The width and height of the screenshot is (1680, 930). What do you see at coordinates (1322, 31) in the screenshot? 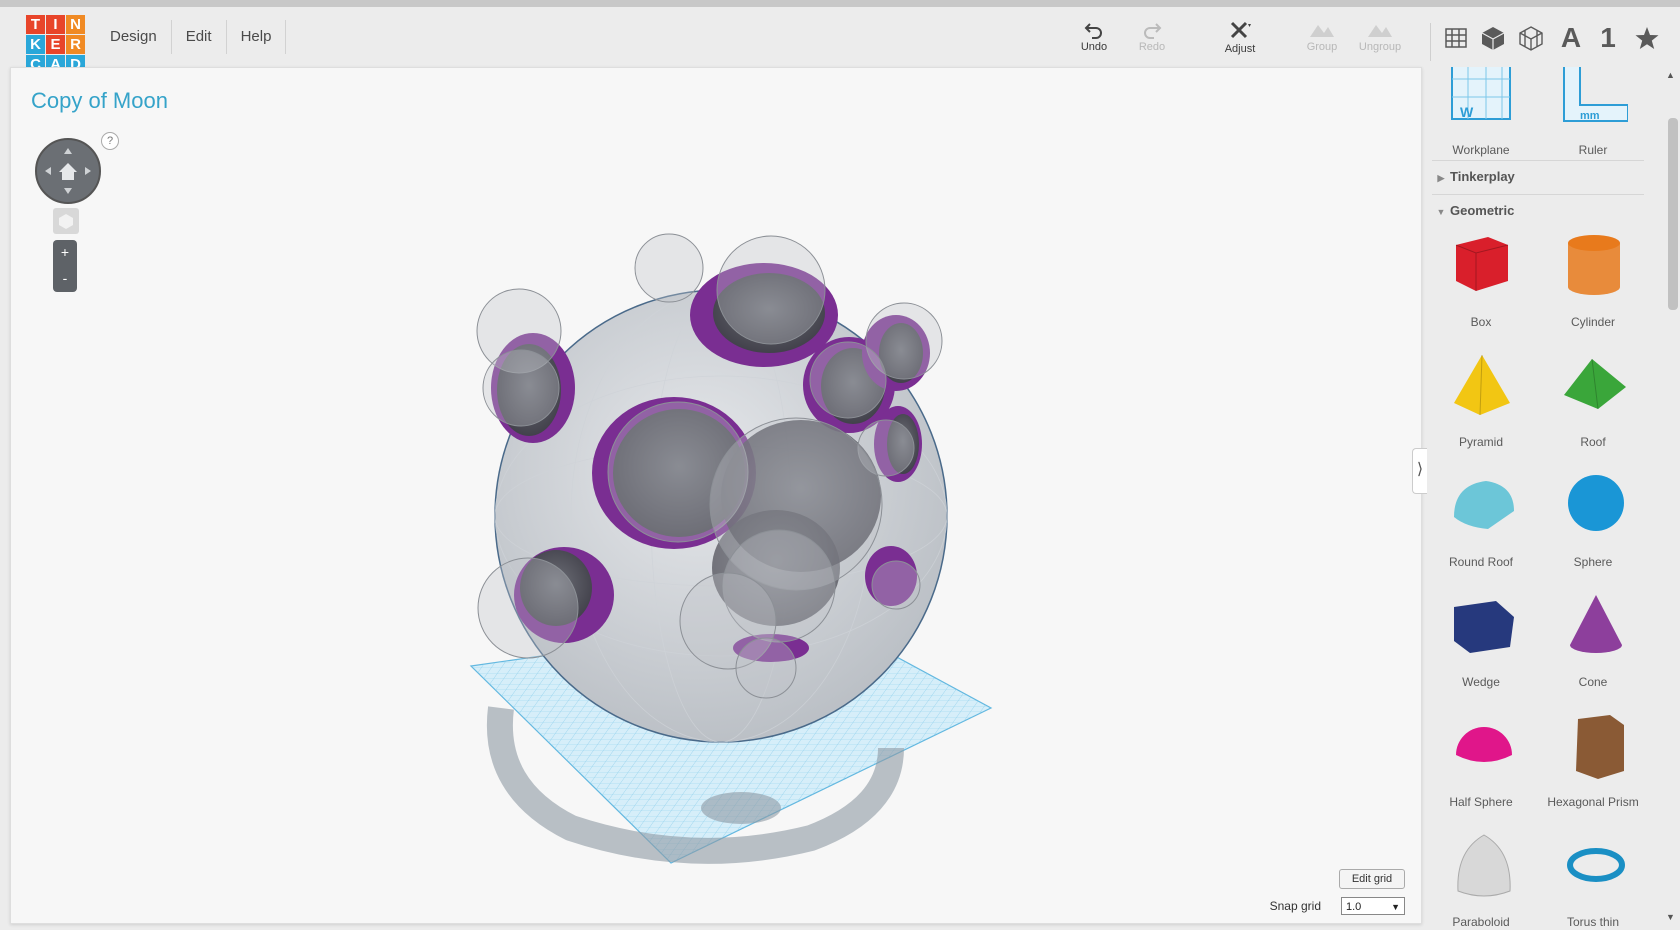
I see `group-icon` at bounding box center [1322, 31].